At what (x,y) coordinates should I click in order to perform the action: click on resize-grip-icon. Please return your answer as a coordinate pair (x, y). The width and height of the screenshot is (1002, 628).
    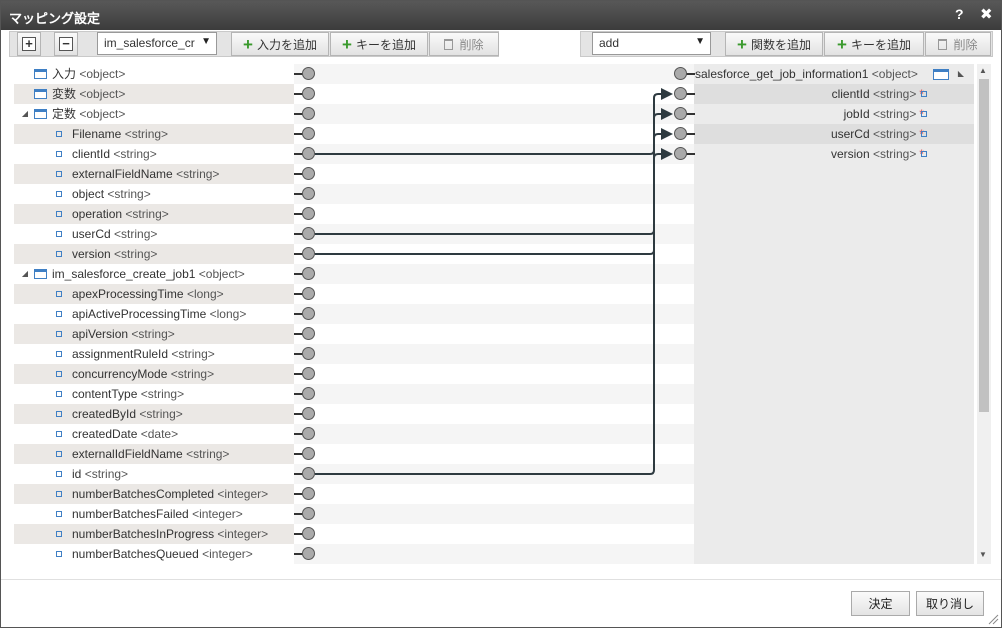
    Looking at the image, I should click on (993, 619).